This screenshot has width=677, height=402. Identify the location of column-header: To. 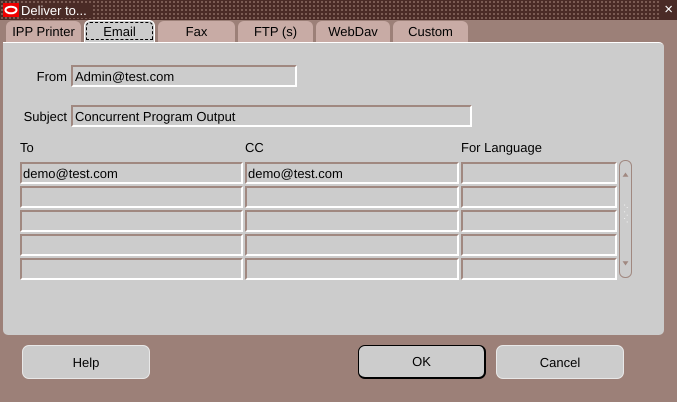
(27, 148).